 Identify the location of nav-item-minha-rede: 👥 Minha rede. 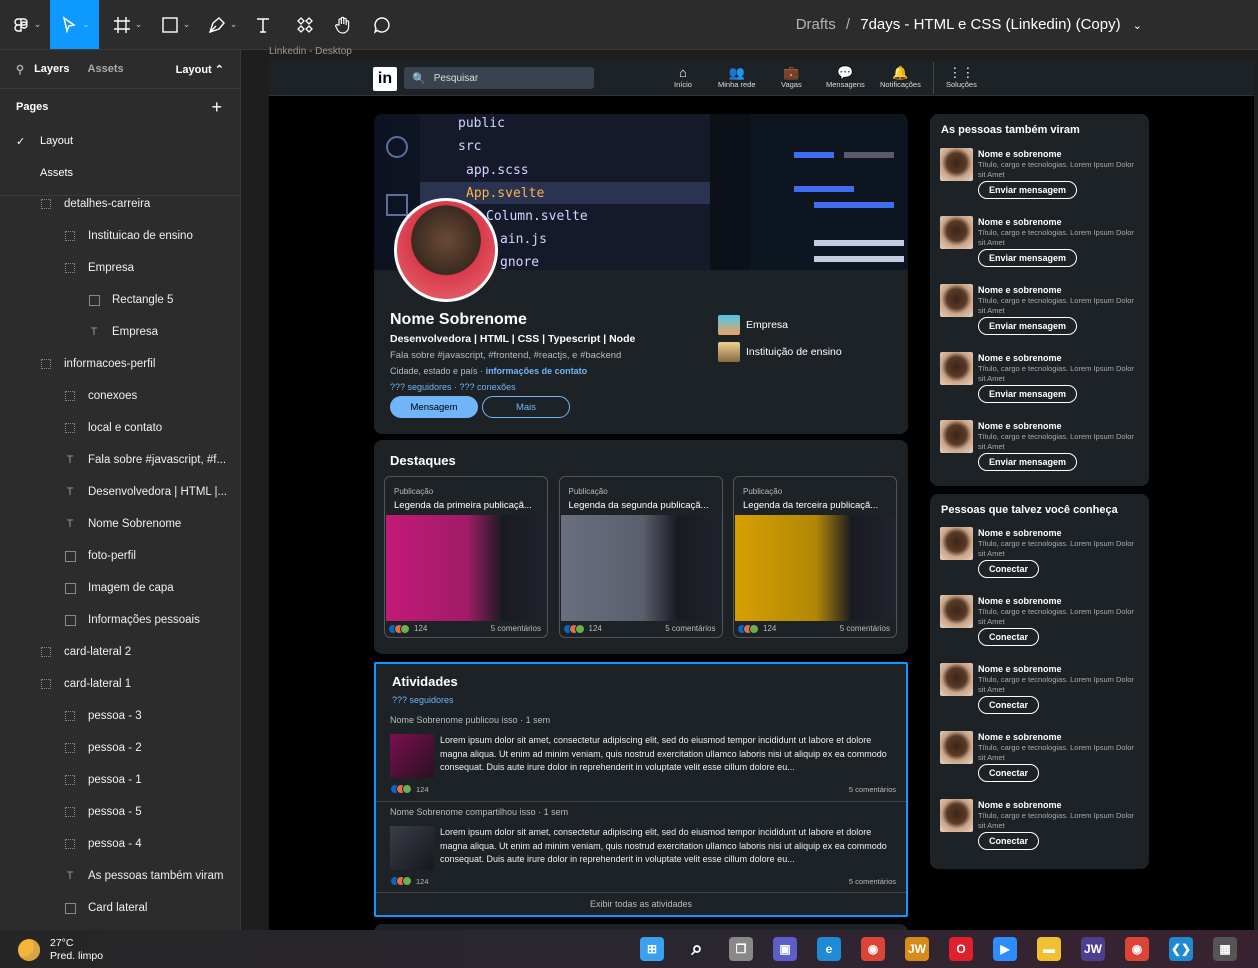
(737, 77).